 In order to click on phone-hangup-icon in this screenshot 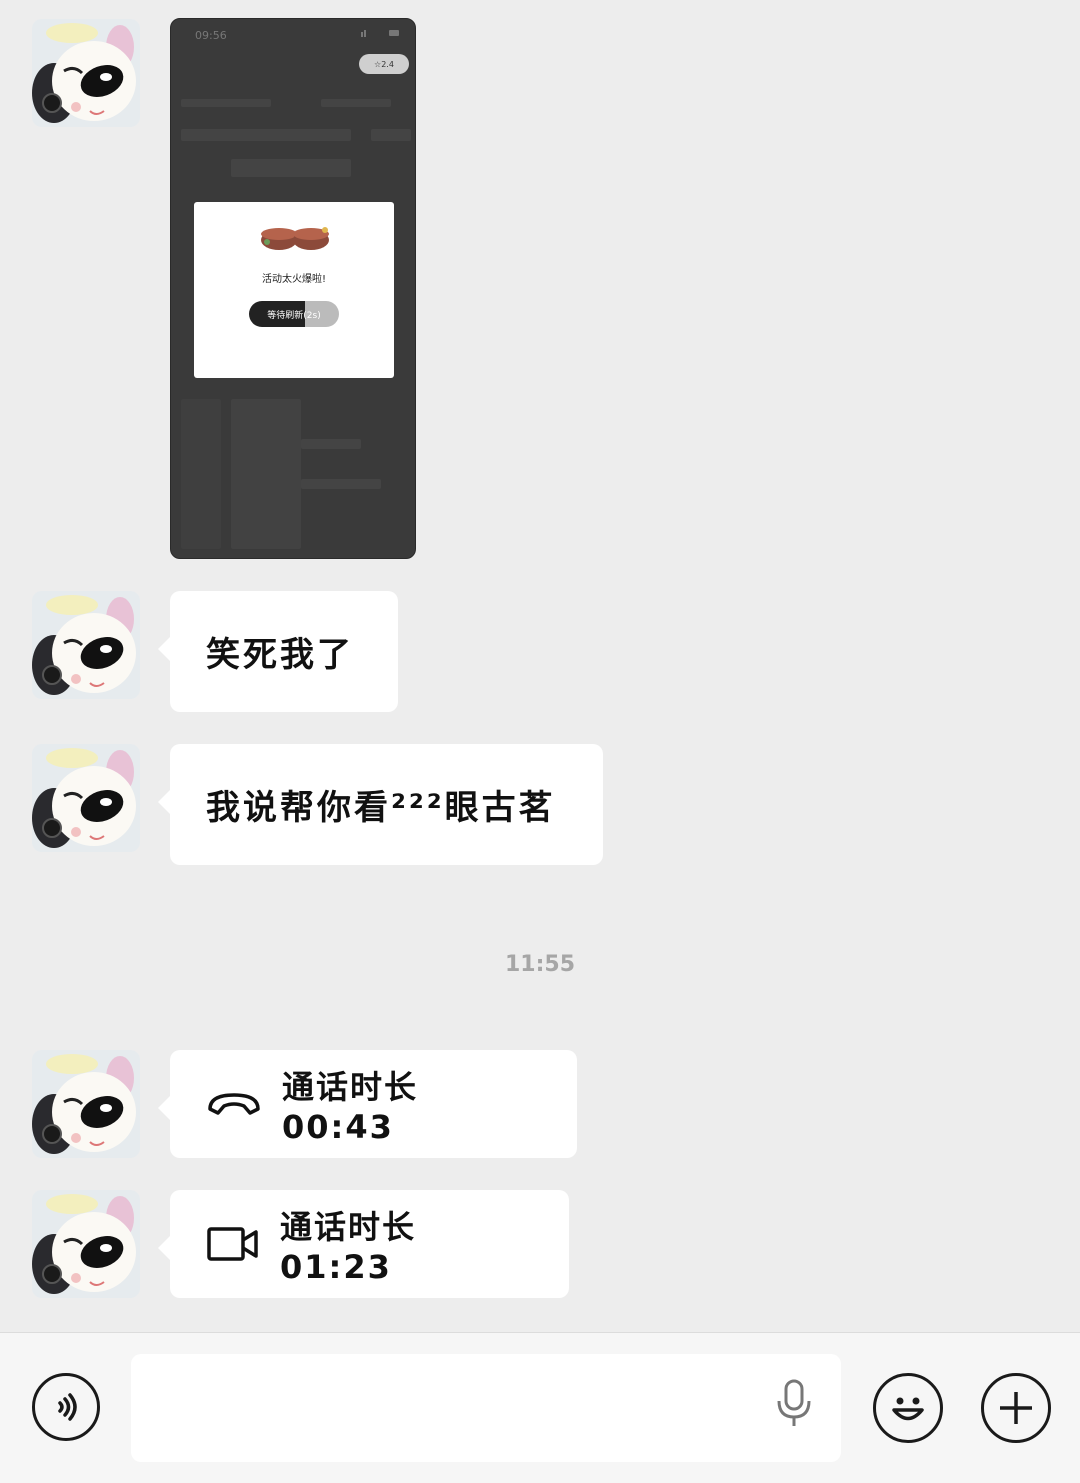, I will do `click(234, 1104)`.